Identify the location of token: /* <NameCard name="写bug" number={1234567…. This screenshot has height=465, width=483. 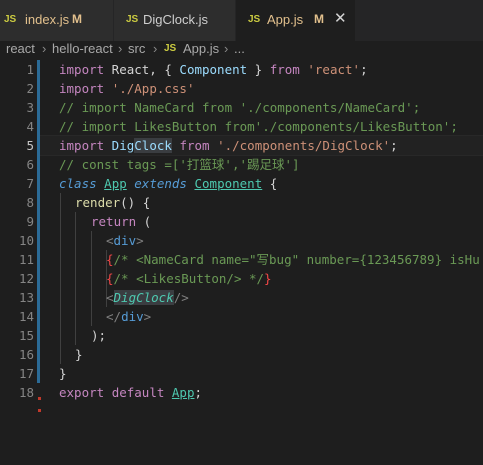
(296, 259).